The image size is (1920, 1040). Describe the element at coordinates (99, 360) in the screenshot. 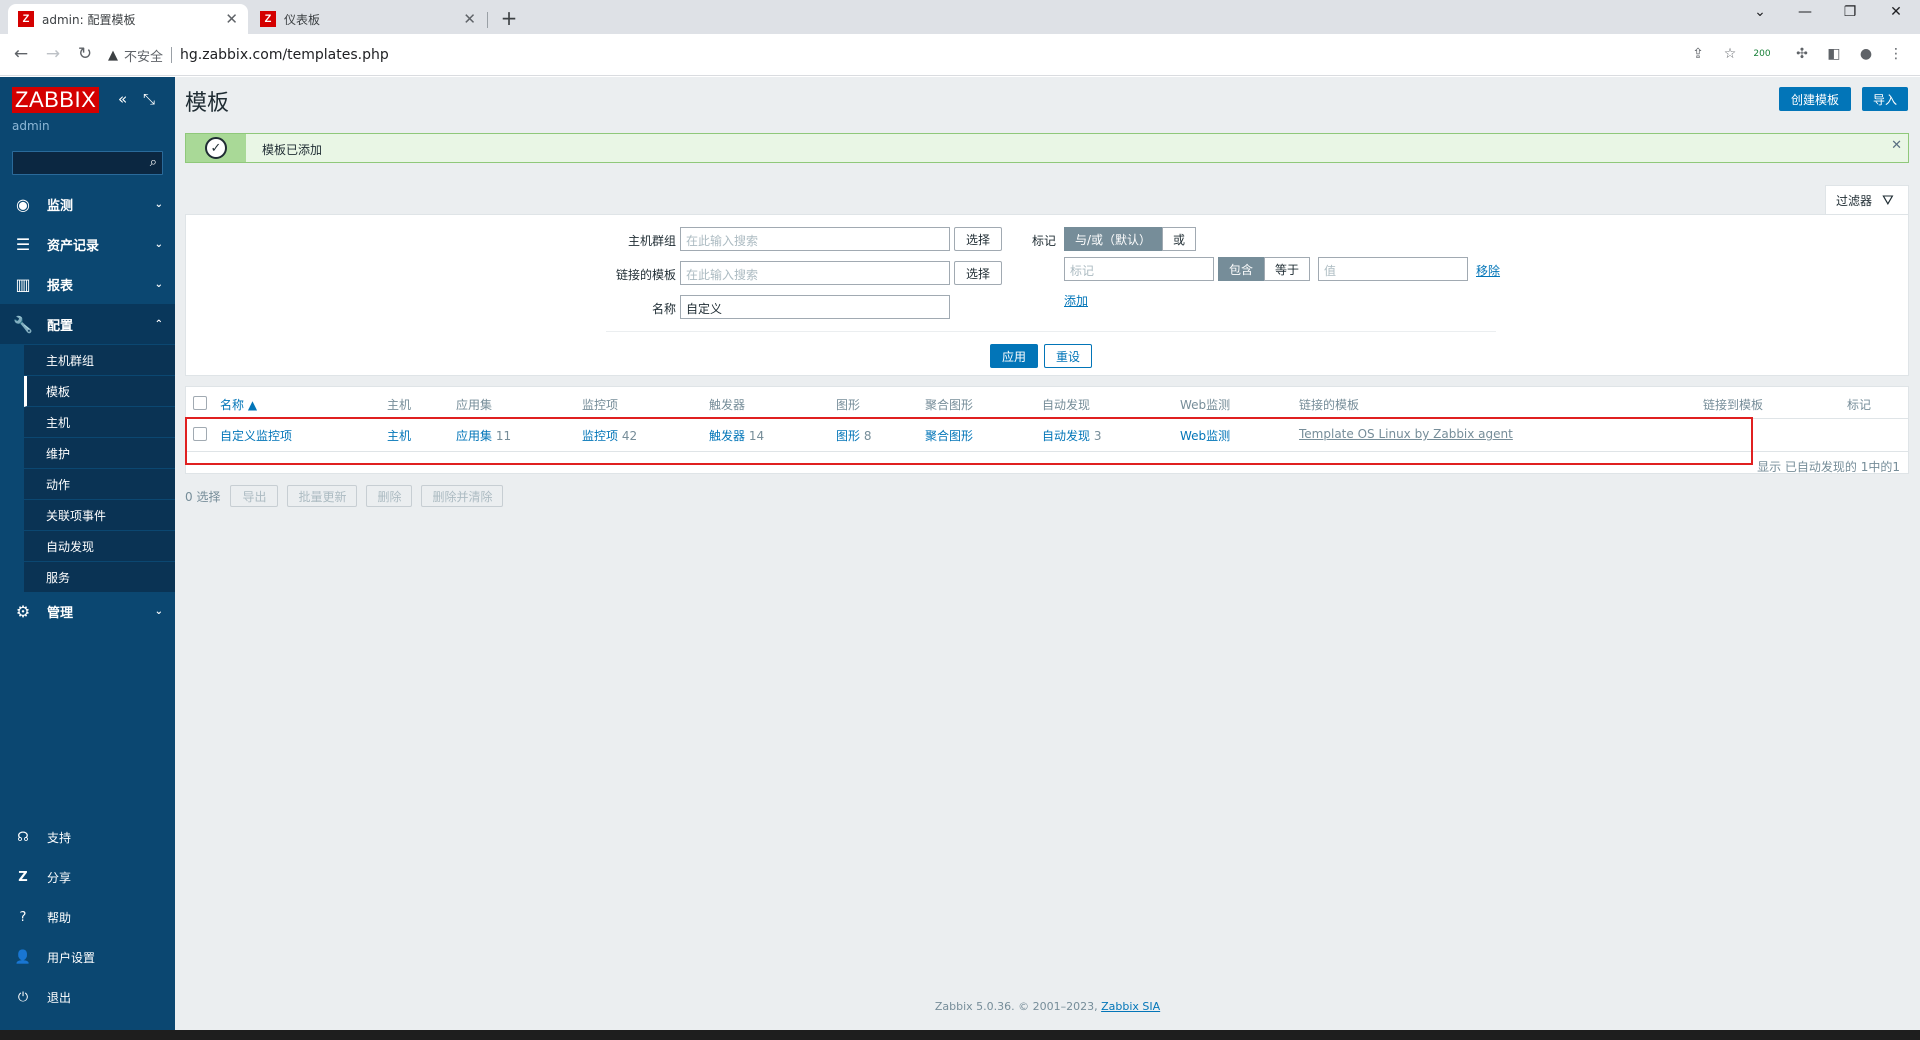

I see `submenu-host-groups: 主机群组` at that location.